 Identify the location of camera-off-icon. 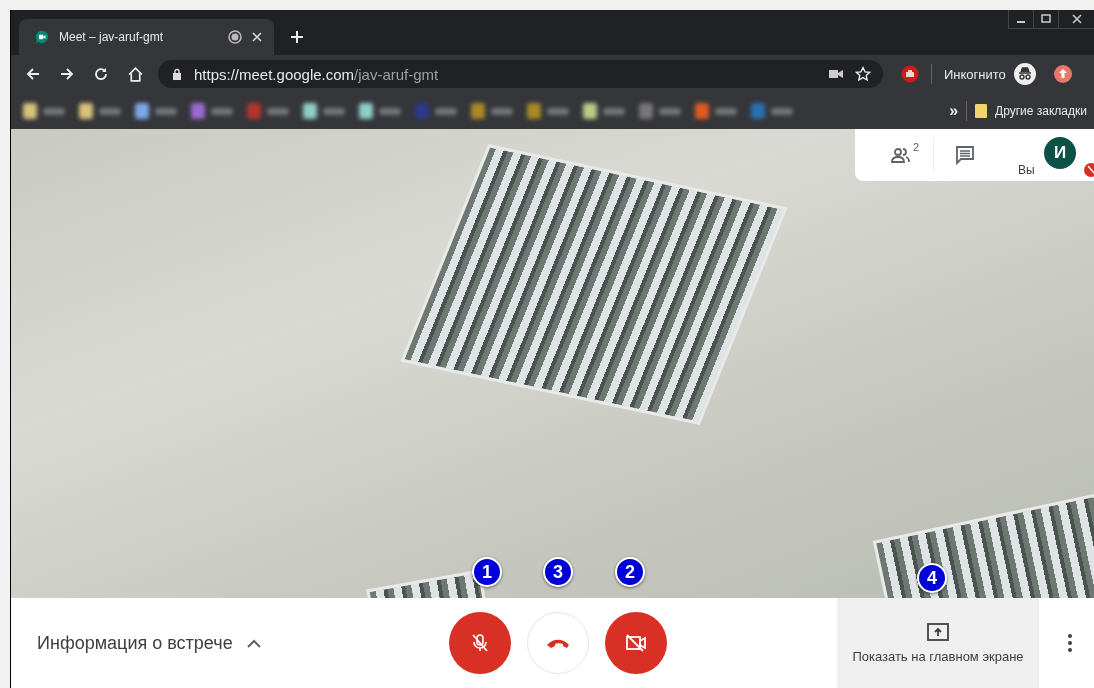
(636, 643).